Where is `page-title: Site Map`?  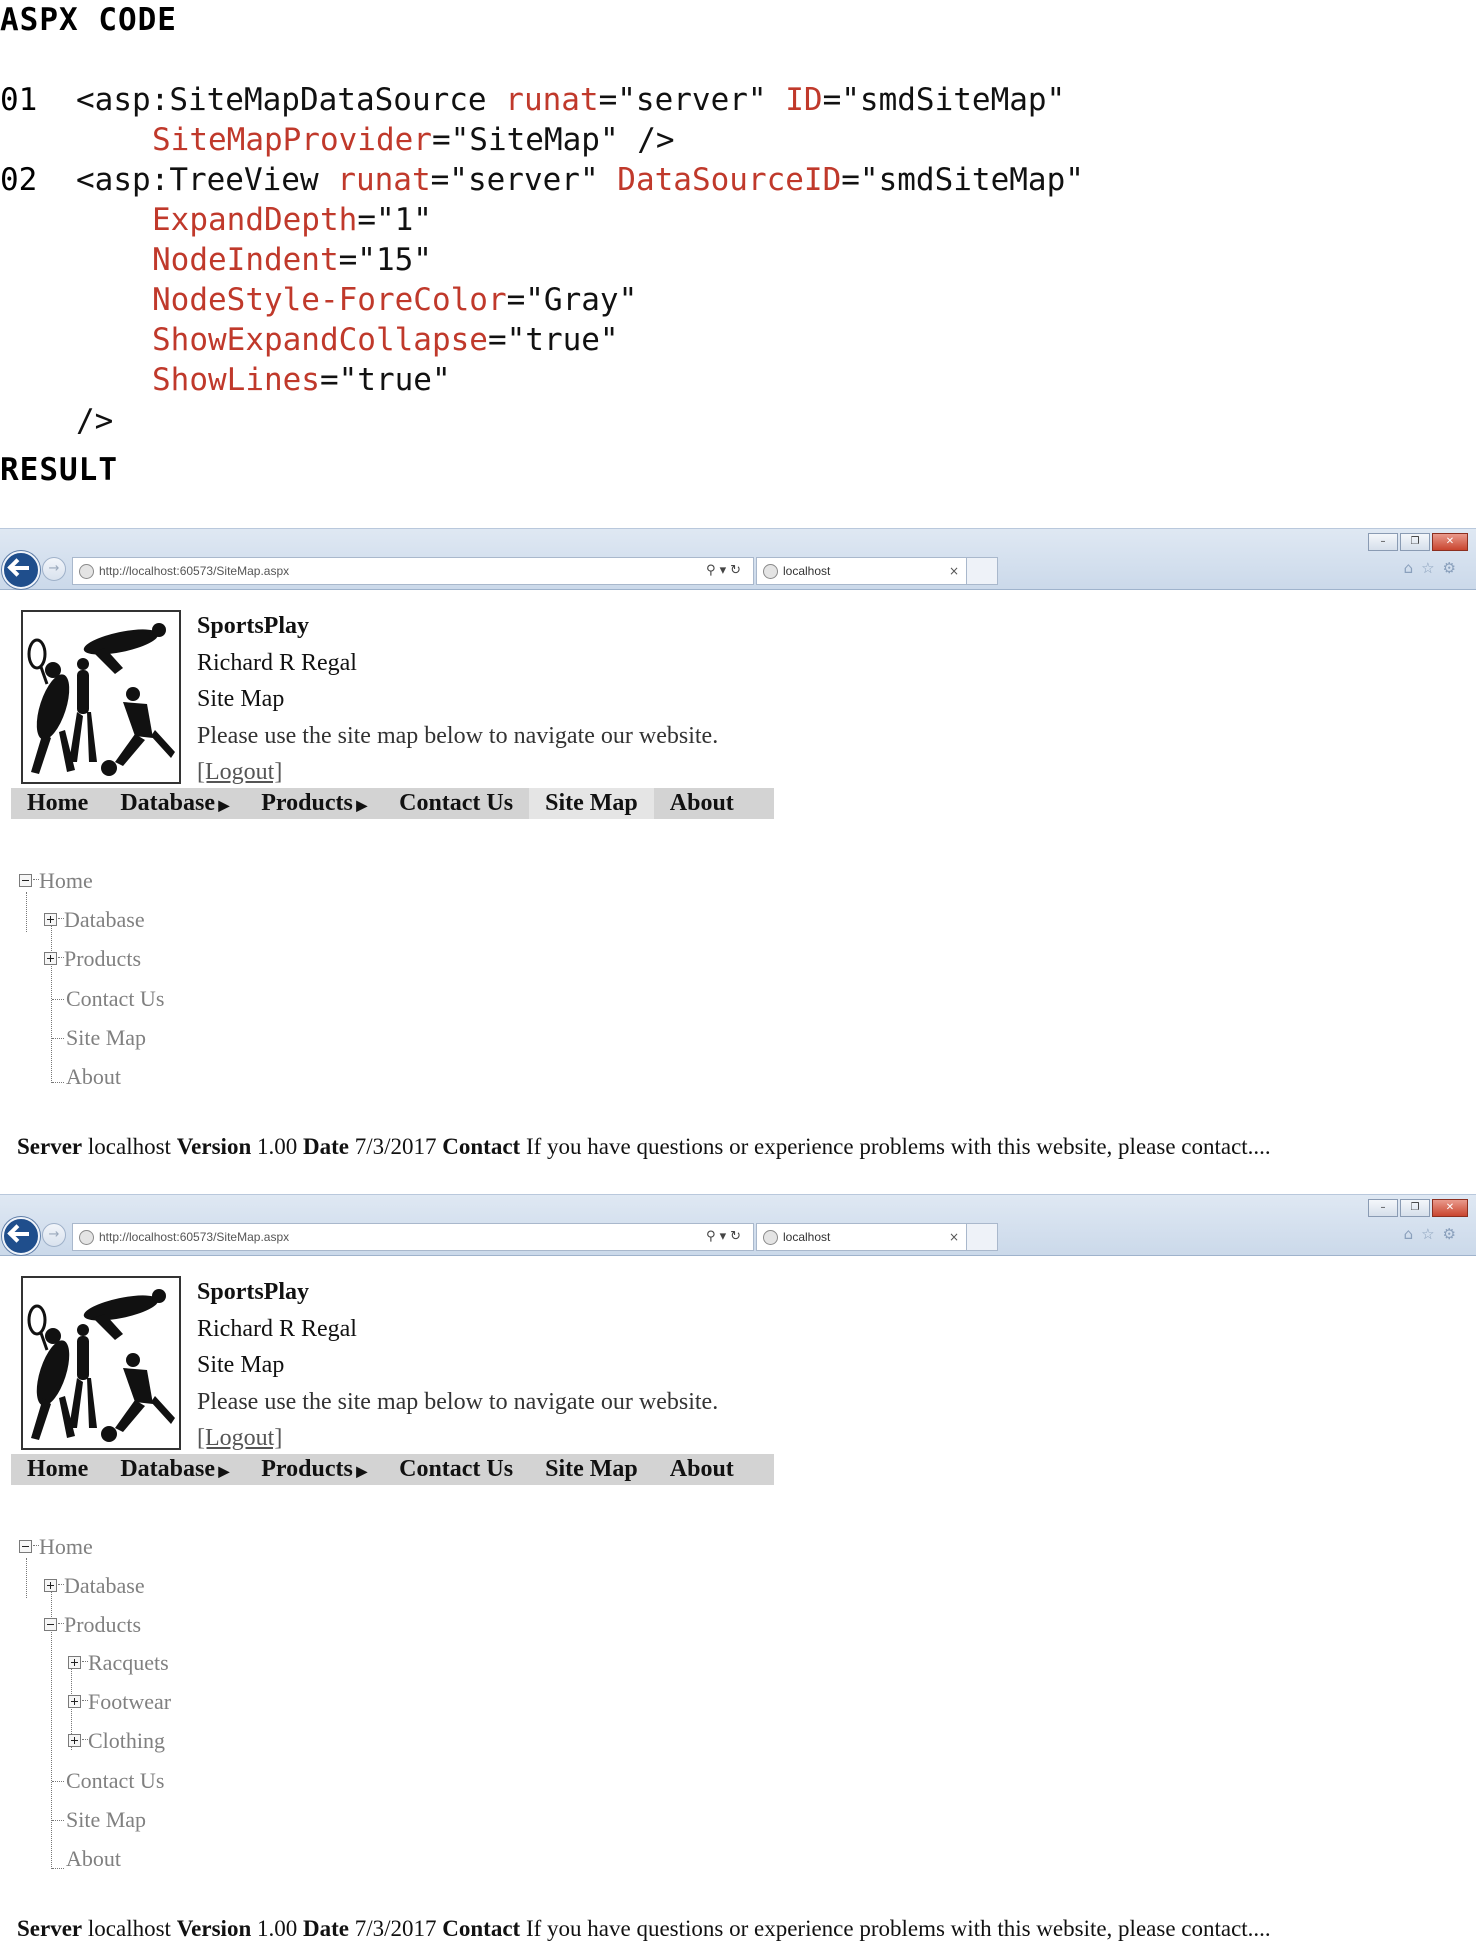 page-title: Site Map is located at coordinates (241, 1365).